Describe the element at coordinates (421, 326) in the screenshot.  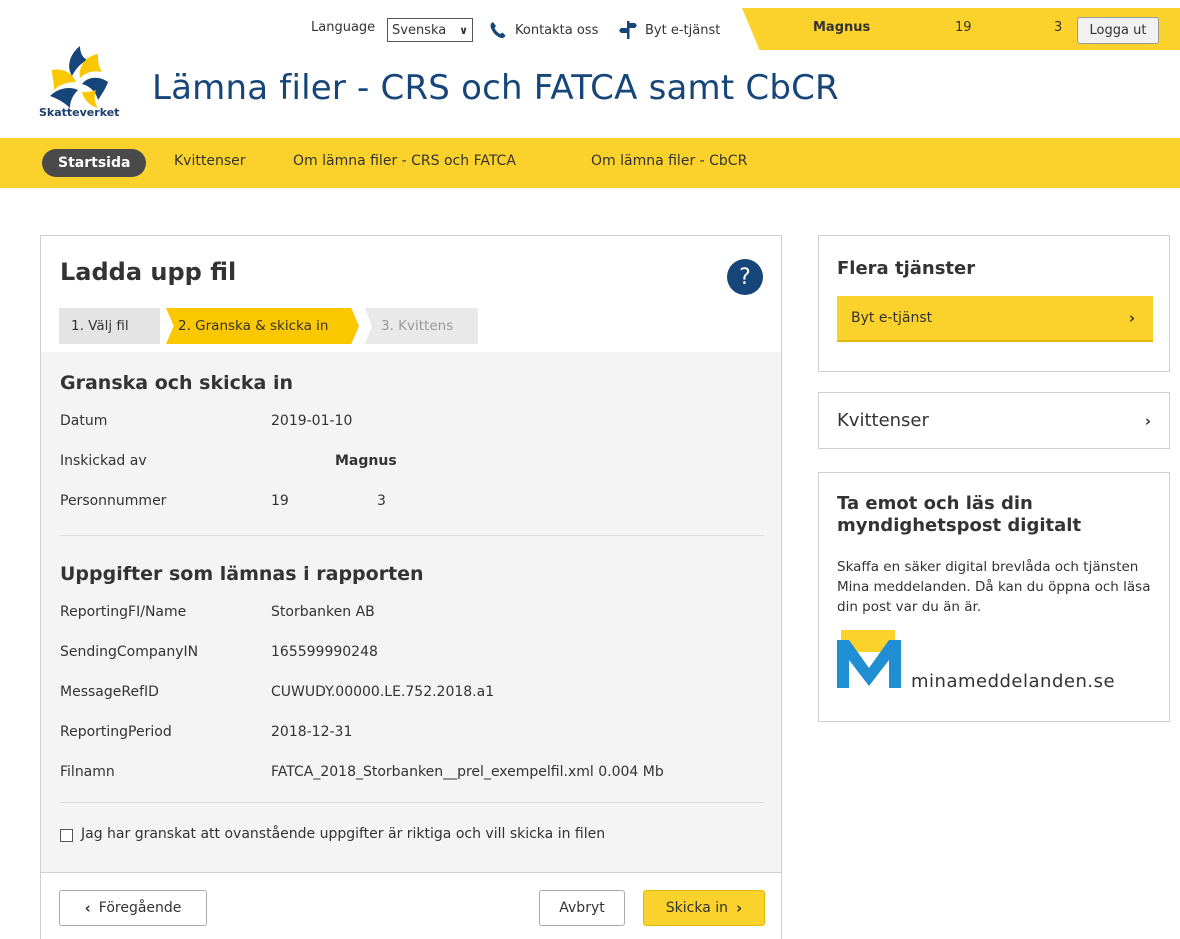
I see `step-3: 3. Kvittens` at that location.